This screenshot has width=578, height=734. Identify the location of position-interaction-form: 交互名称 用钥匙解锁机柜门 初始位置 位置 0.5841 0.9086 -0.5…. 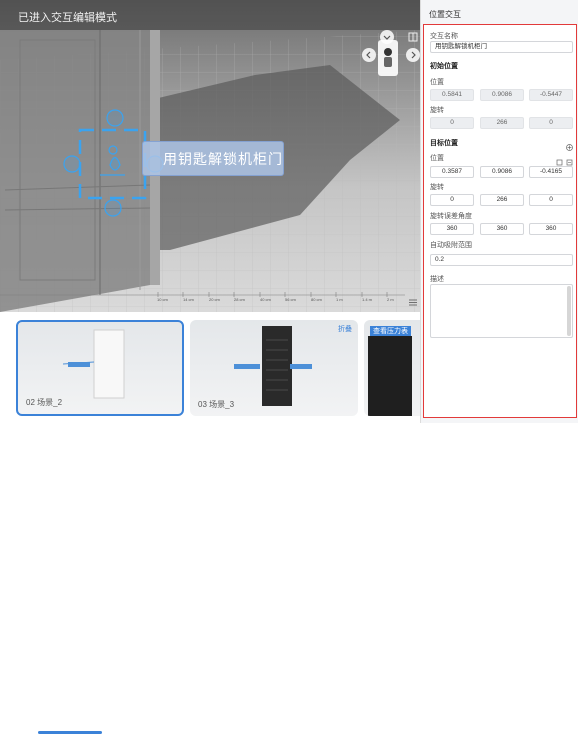
(500, 221).